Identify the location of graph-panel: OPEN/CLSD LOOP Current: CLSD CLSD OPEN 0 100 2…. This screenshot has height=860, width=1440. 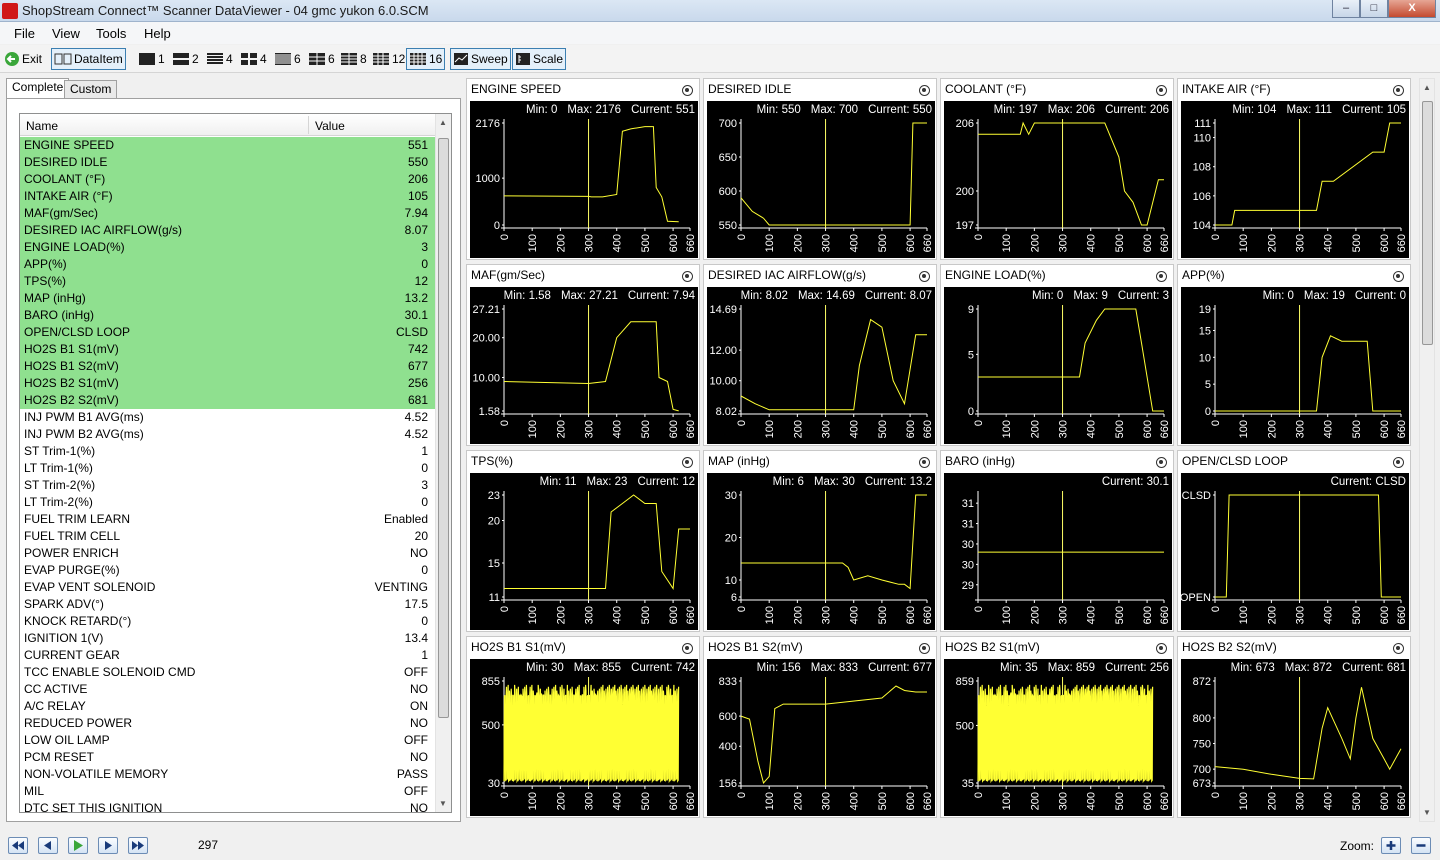
(1294, 541).